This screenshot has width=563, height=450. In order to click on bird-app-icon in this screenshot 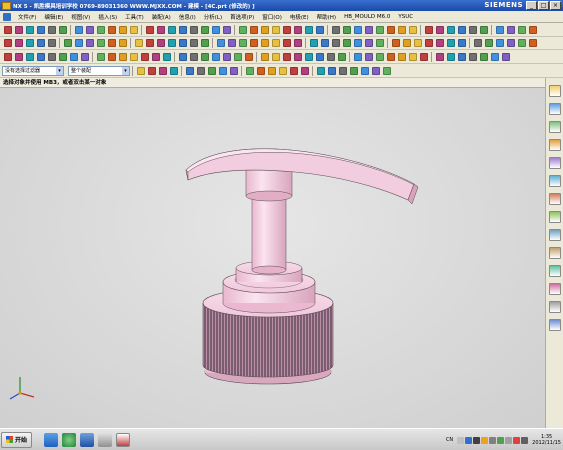, I will do `click(51, 439)`.